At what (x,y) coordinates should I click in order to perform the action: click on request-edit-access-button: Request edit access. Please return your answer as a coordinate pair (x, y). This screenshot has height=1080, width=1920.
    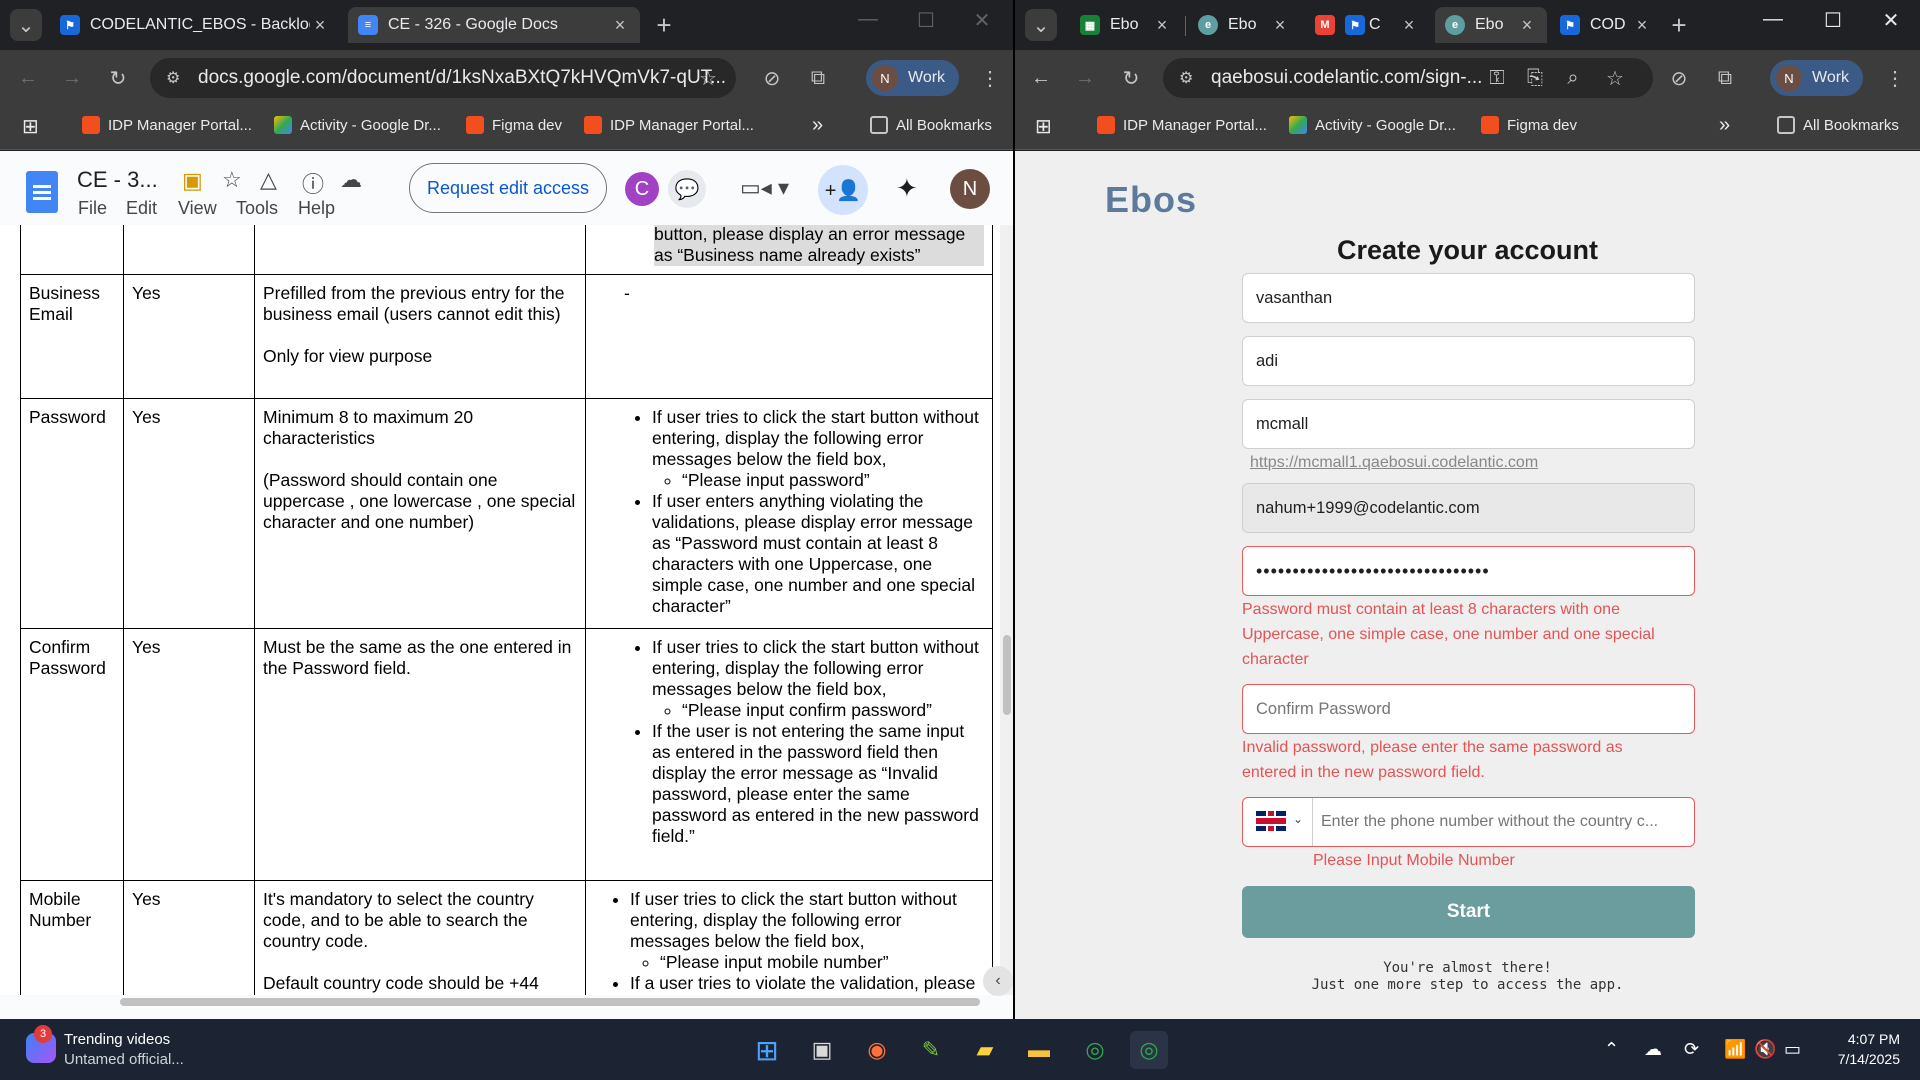
    Looking at the image, I should click on (508, 188).